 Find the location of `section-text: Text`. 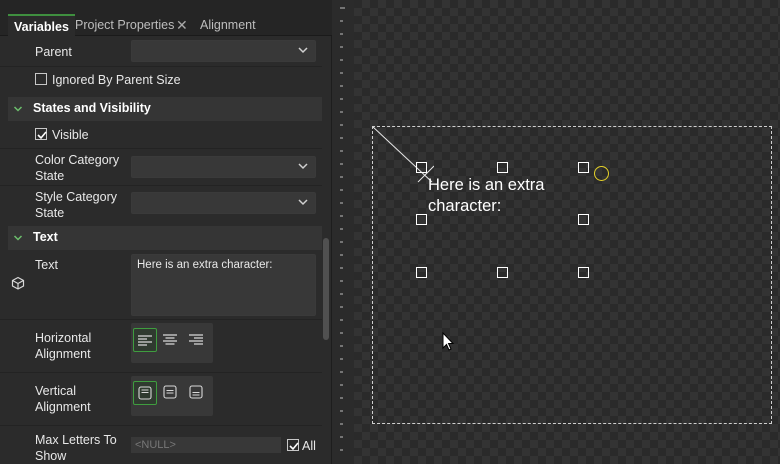

section-text: Text is located at coordinates (165, 238).